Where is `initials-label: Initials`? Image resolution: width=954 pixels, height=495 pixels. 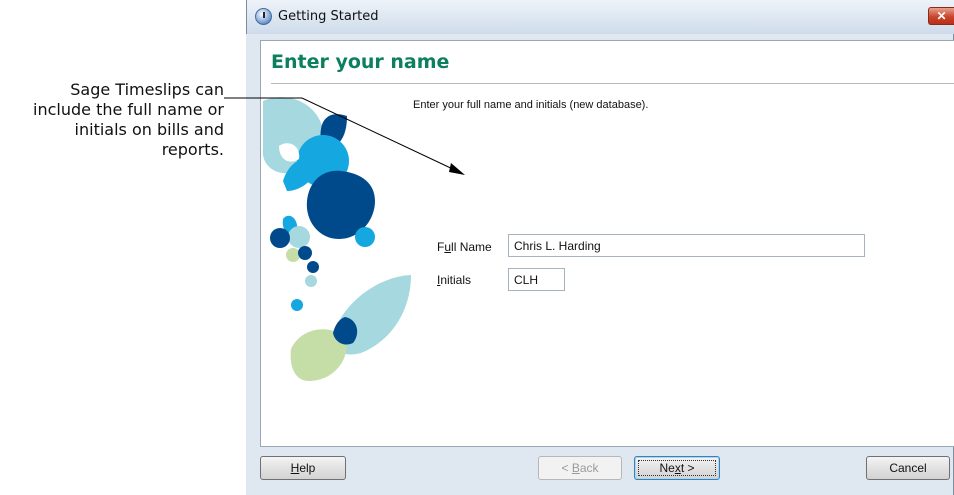 initials-label: Initials is located at coordinates (454, 280).